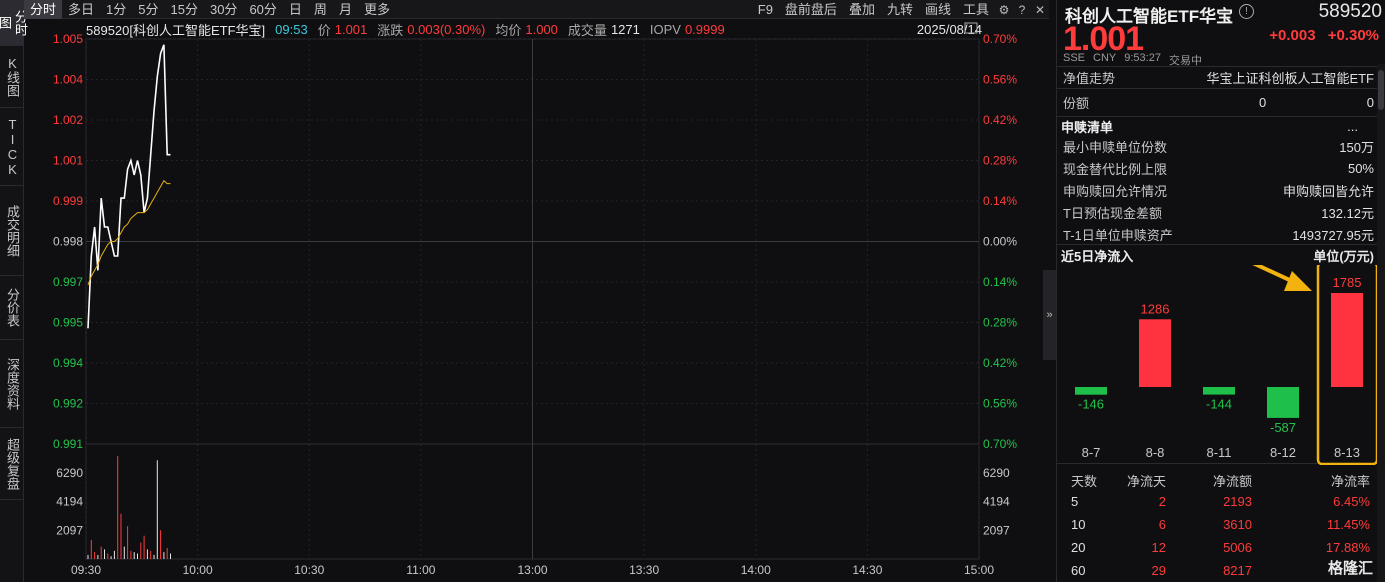 This screenshot has height=582, width=1385. What do you see at coordinates (1217, 234) in the screenshot?
I see `redeem-row: T-1日单位申赎资产 1493727.95元` at bounding box center [1217, 234].